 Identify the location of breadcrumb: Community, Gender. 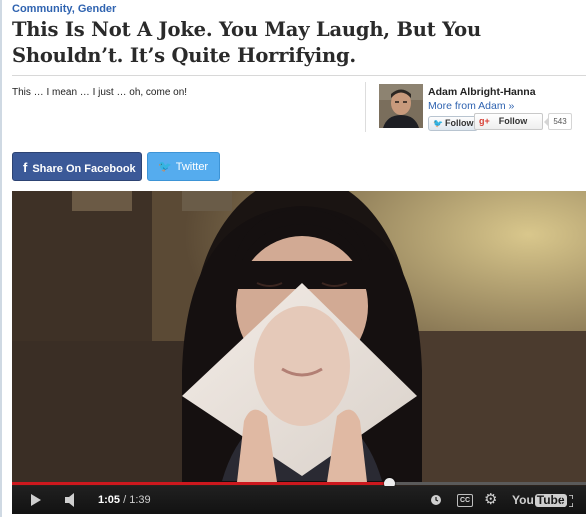
(64, 9).